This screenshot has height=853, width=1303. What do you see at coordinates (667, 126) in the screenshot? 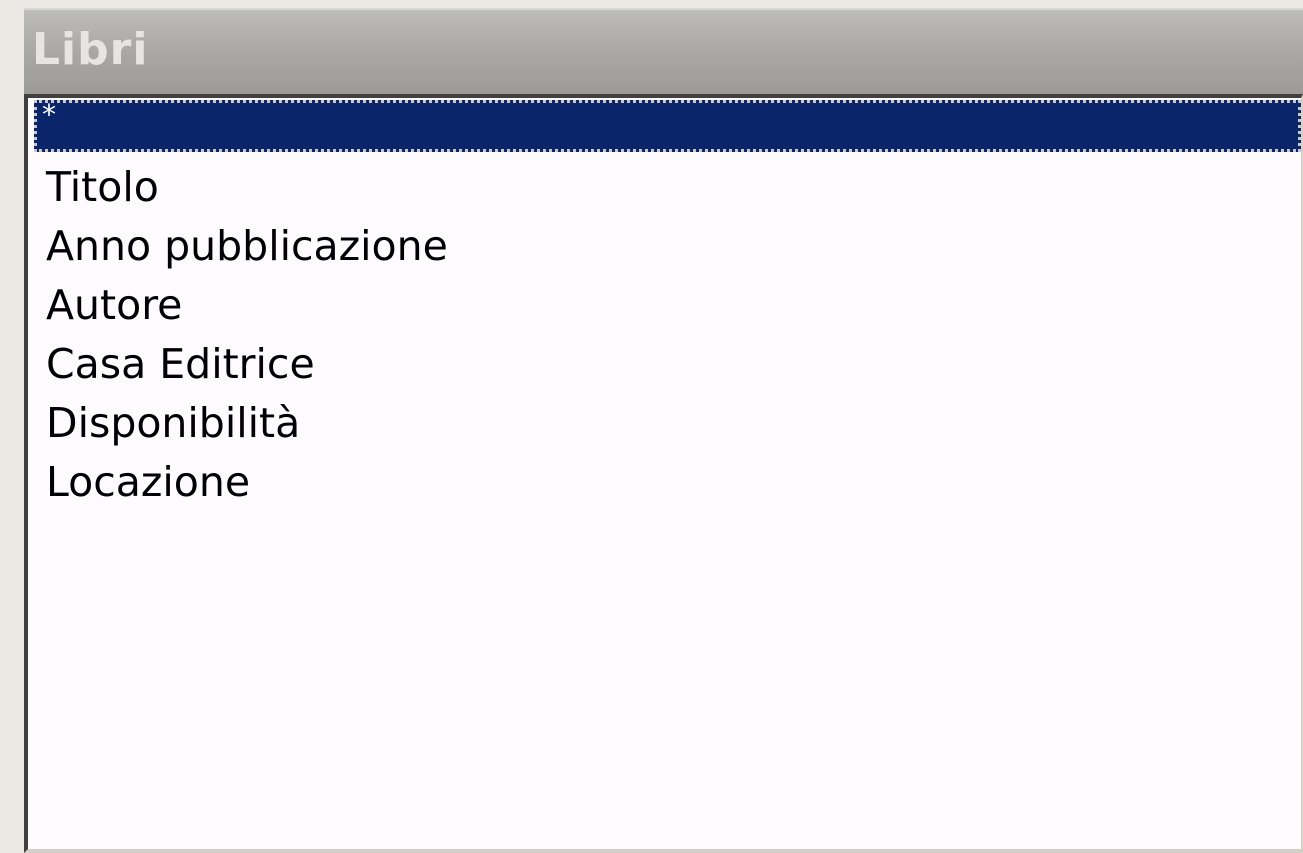
I see `field-item-all: *` at bounding box center [667, 126].